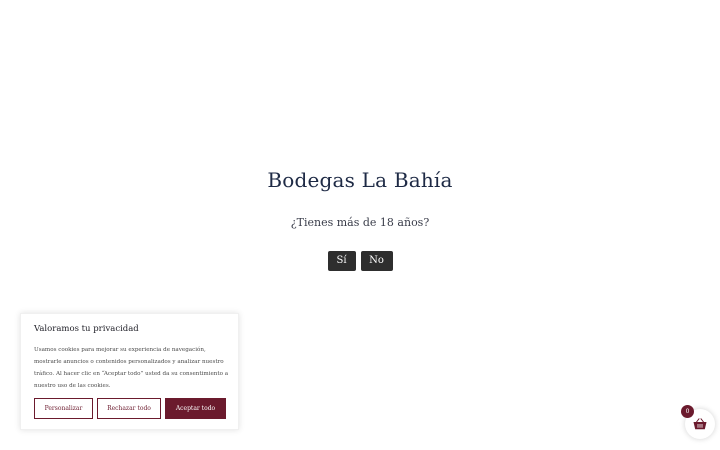 The height and width of the screenshot is (450, 720). What do you see at coordinates (195, 408) in the screenshot?
I see `accept-all-cookies-button: Aceptar todo` at bounding box center [195, 408].